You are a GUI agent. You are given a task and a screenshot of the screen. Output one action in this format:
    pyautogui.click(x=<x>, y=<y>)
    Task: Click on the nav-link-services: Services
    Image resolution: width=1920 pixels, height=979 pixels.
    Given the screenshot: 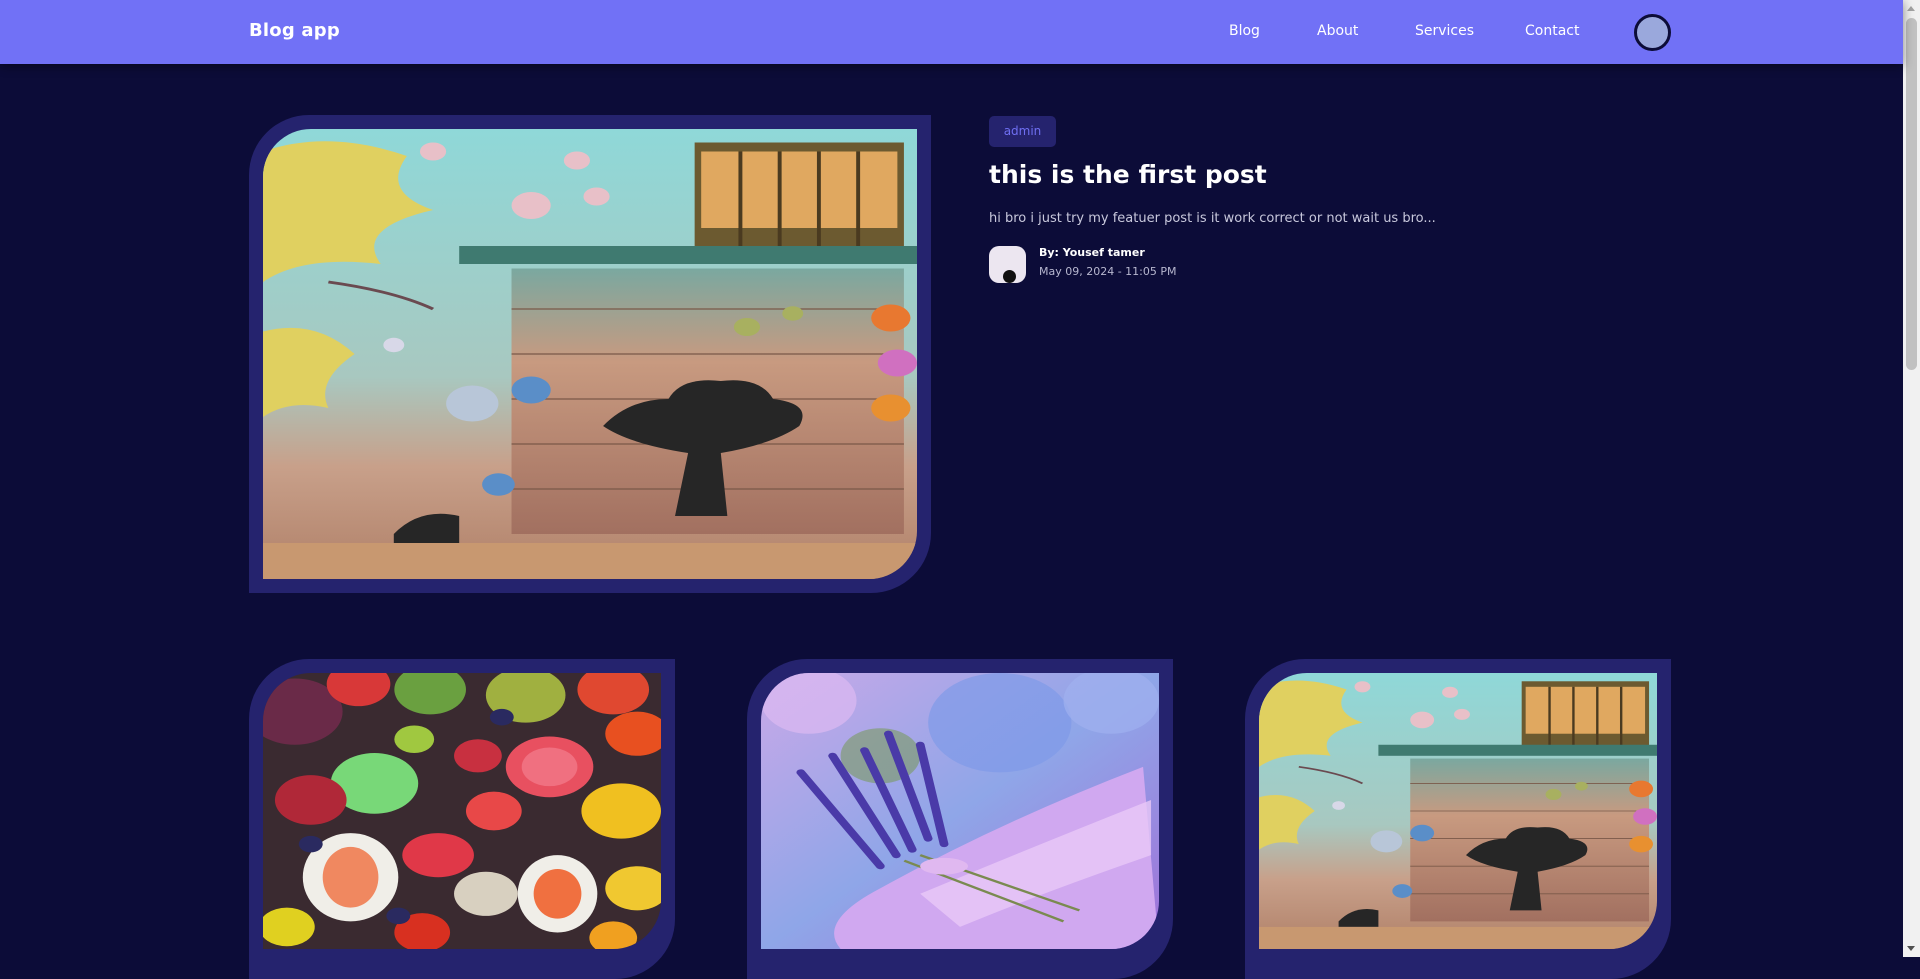 What is the action you would take?
    pyautogui.click(x=1444, y=31)
    